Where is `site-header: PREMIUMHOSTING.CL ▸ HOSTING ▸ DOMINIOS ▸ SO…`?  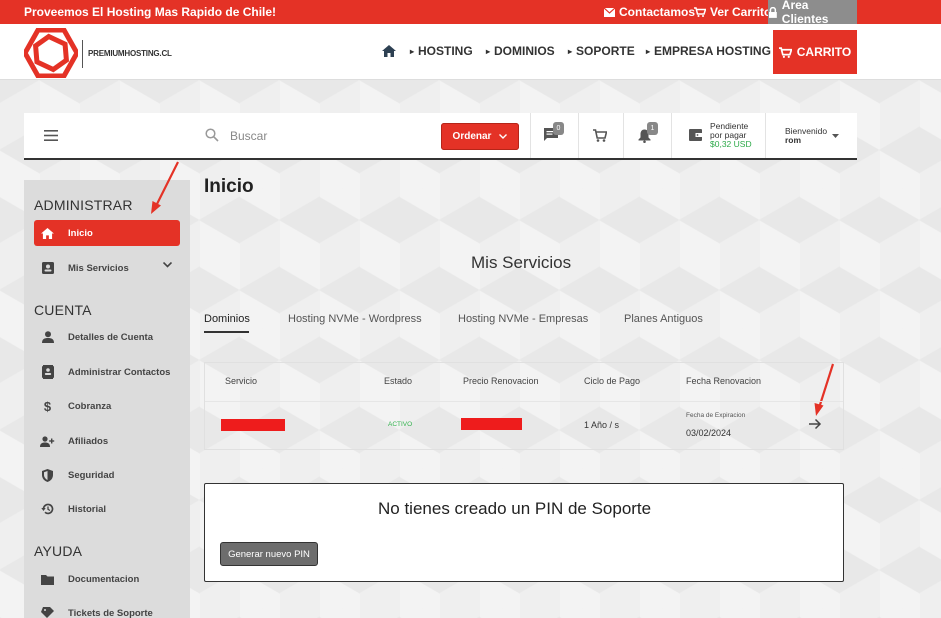 site-header: PREMIUMHOSTING.CL ▸ HOSTING ▸ DOMINIOS ▸ SO… is located at coordinates (470, 52).